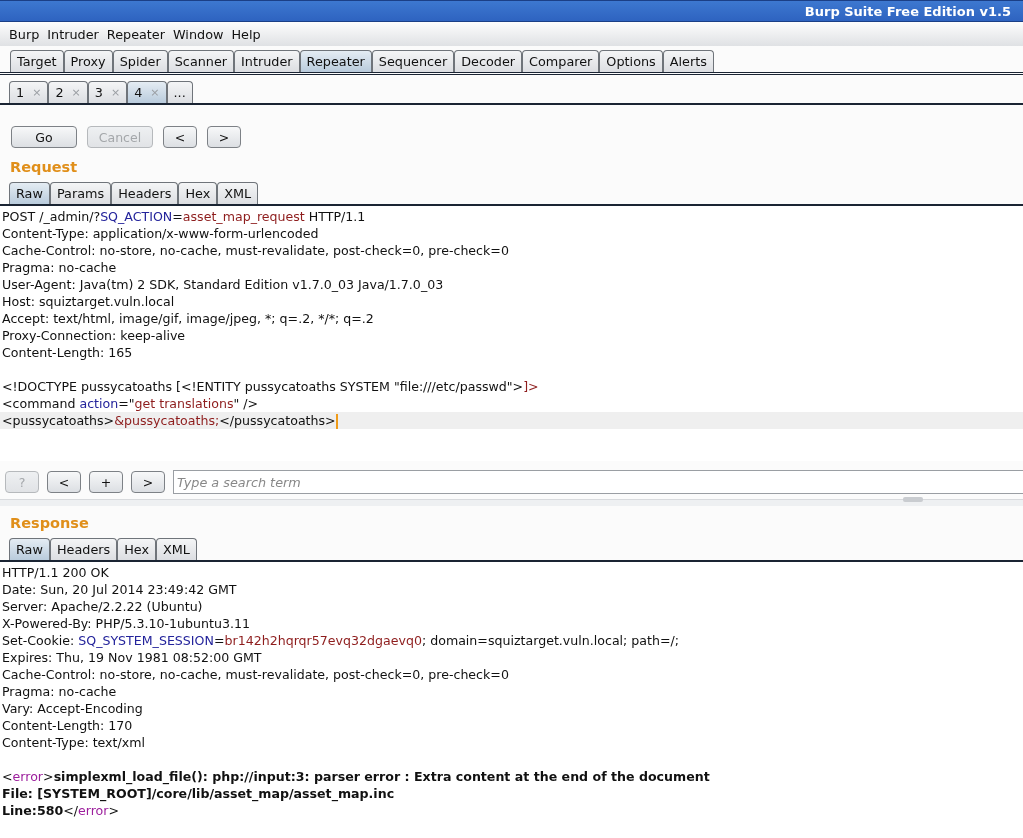 This screenshot has height=838, width=1023. I want to click on code-line: Server: Apache/2.2.22 (Ubuntu), so click(102, 606).